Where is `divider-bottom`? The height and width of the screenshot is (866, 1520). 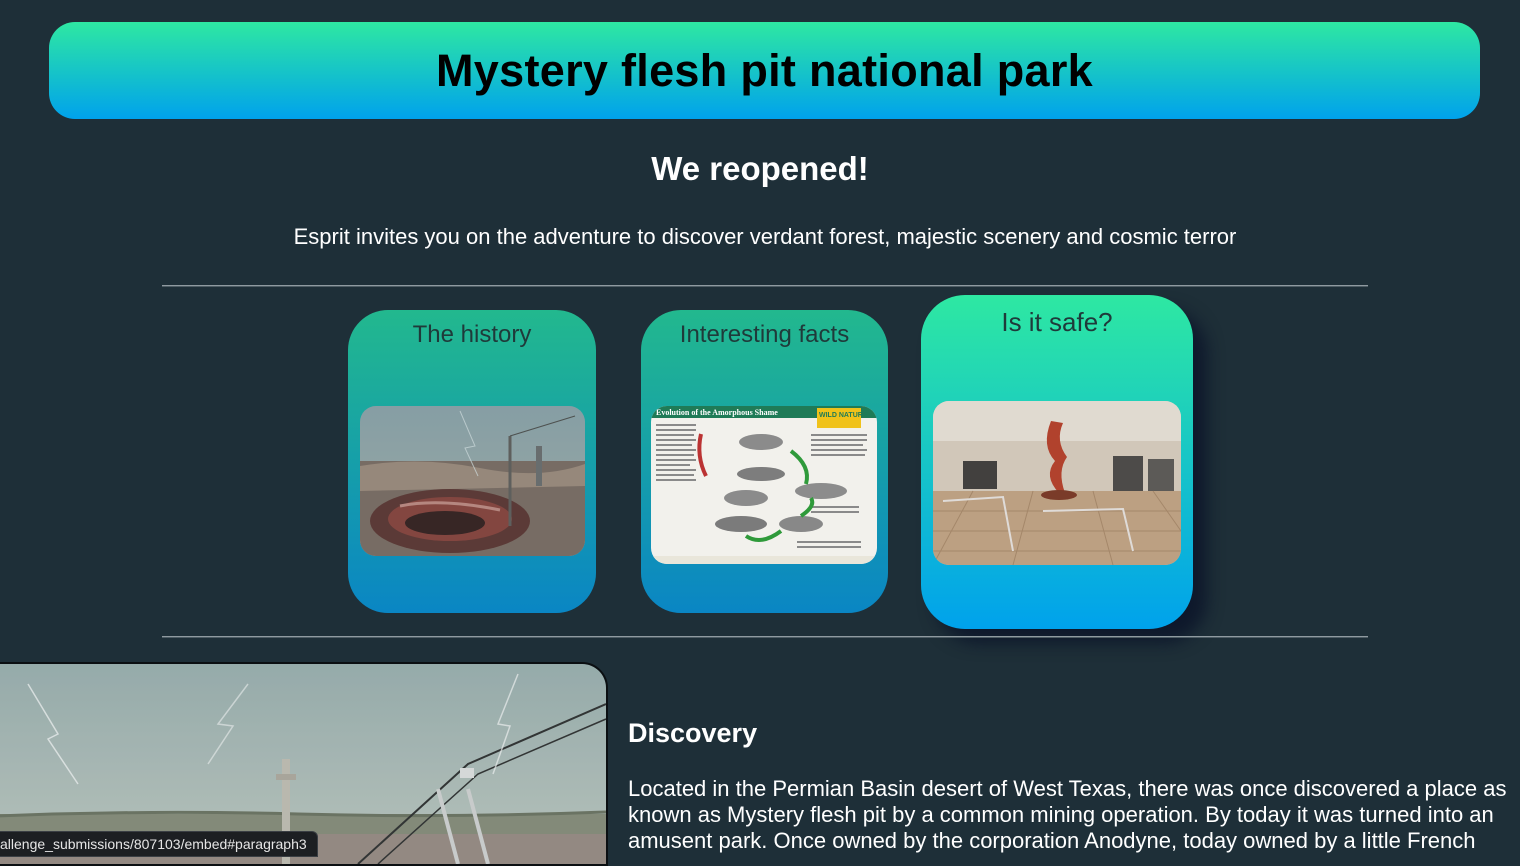 divider-bottom is located at coordinates (765, 637).